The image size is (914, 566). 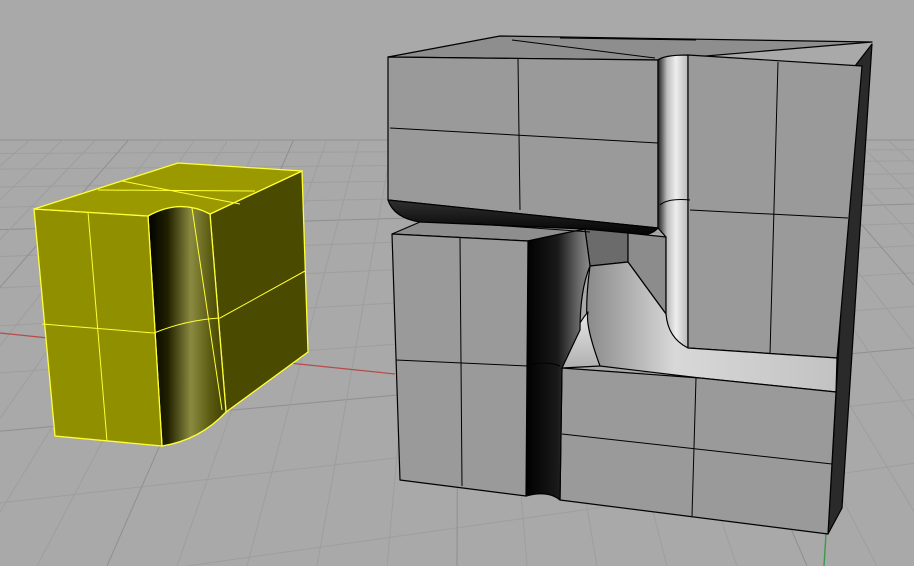 I want to click on top-beam-top-face, so click(x=630, y=48).